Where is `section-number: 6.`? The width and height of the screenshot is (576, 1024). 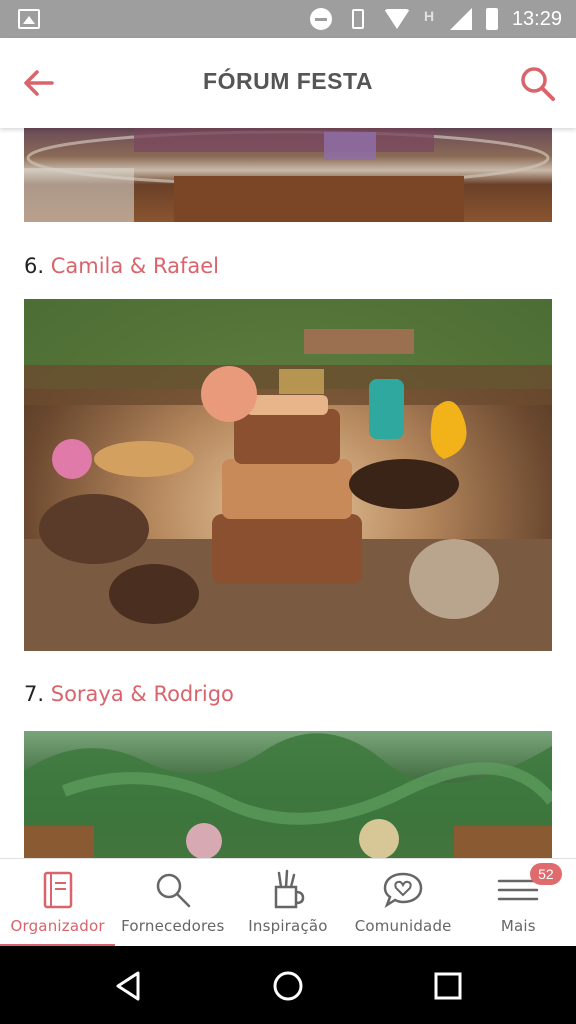 section-number: 6. is located at coordinates (34, 266).